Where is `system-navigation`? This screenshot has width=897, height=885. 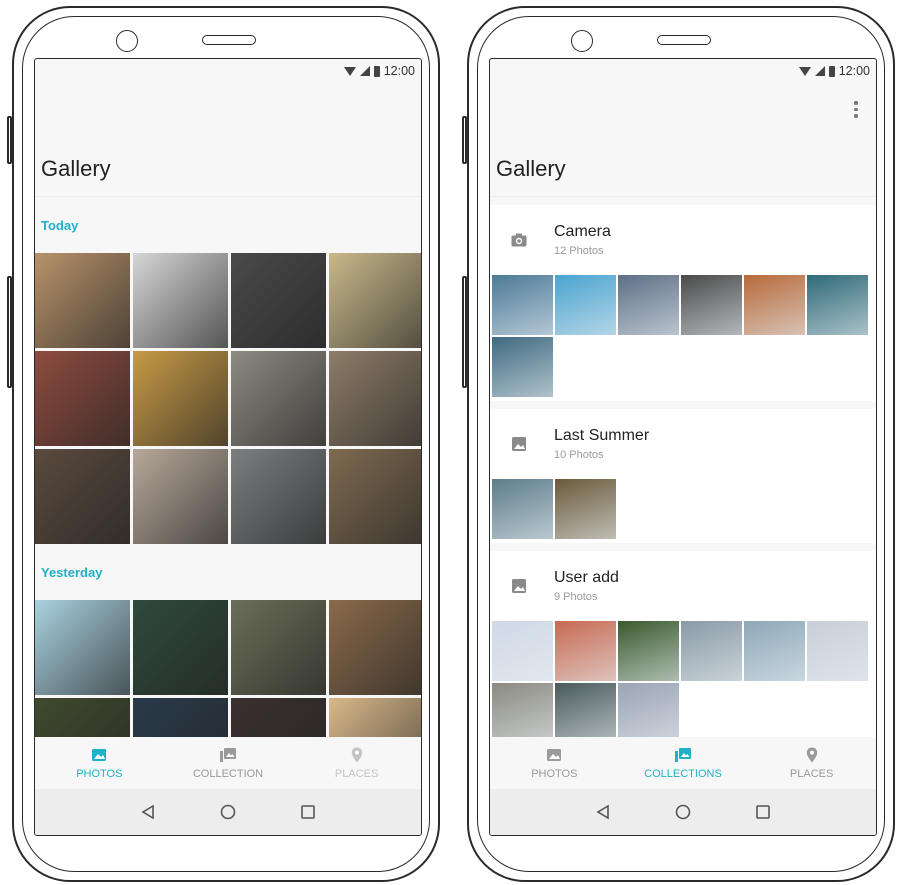
system-navigation is located at coordinates (683, 812).